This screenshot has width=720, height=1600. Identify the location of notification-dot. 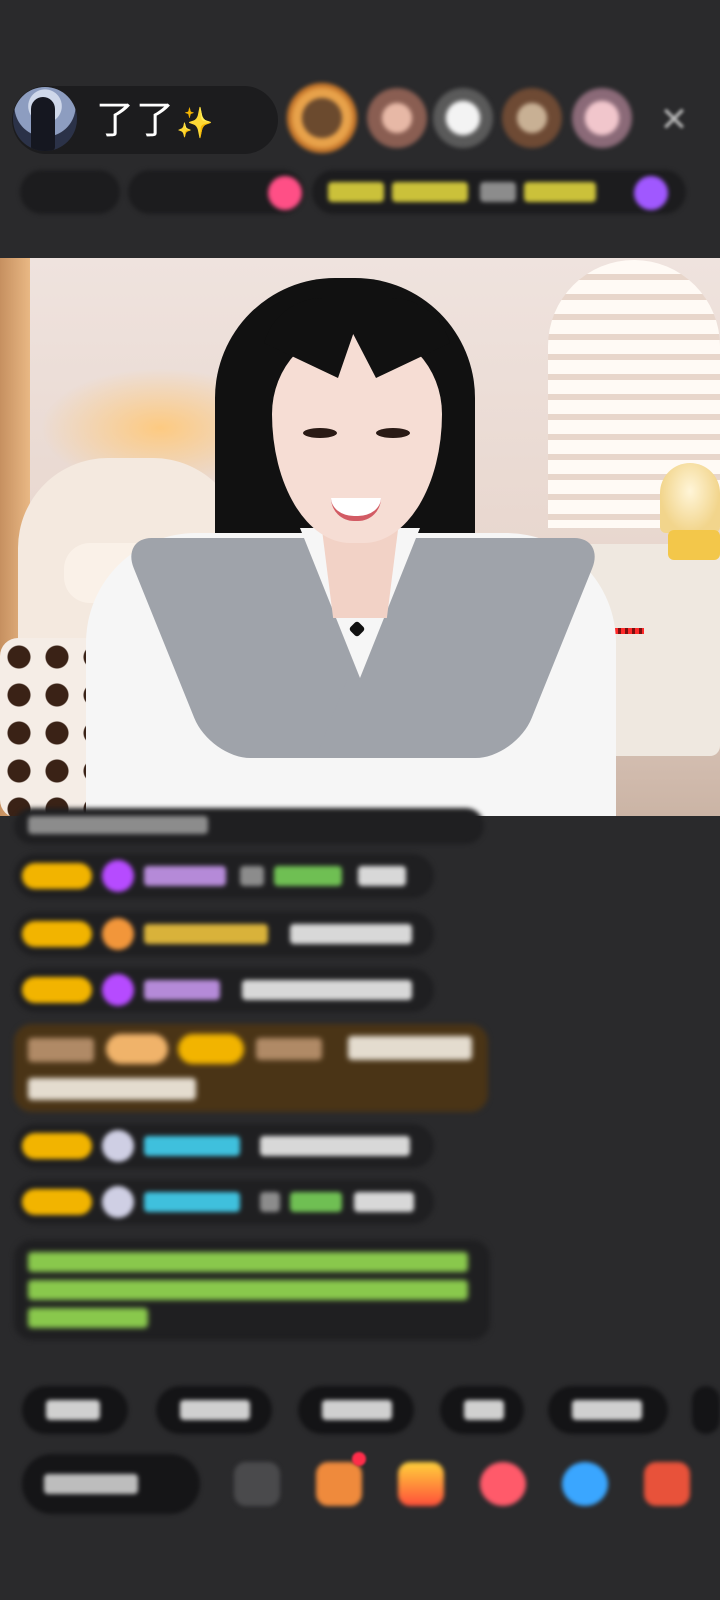
(359, 1459).